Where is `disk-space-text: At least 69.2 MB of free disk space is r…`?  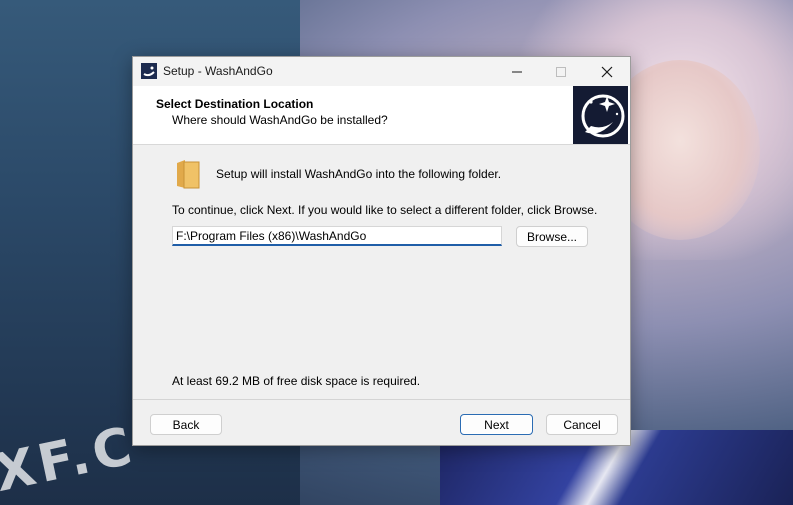 disk-space-text: At least 69.2 MB of free disk space is r… is located at coordinates (296, 381).